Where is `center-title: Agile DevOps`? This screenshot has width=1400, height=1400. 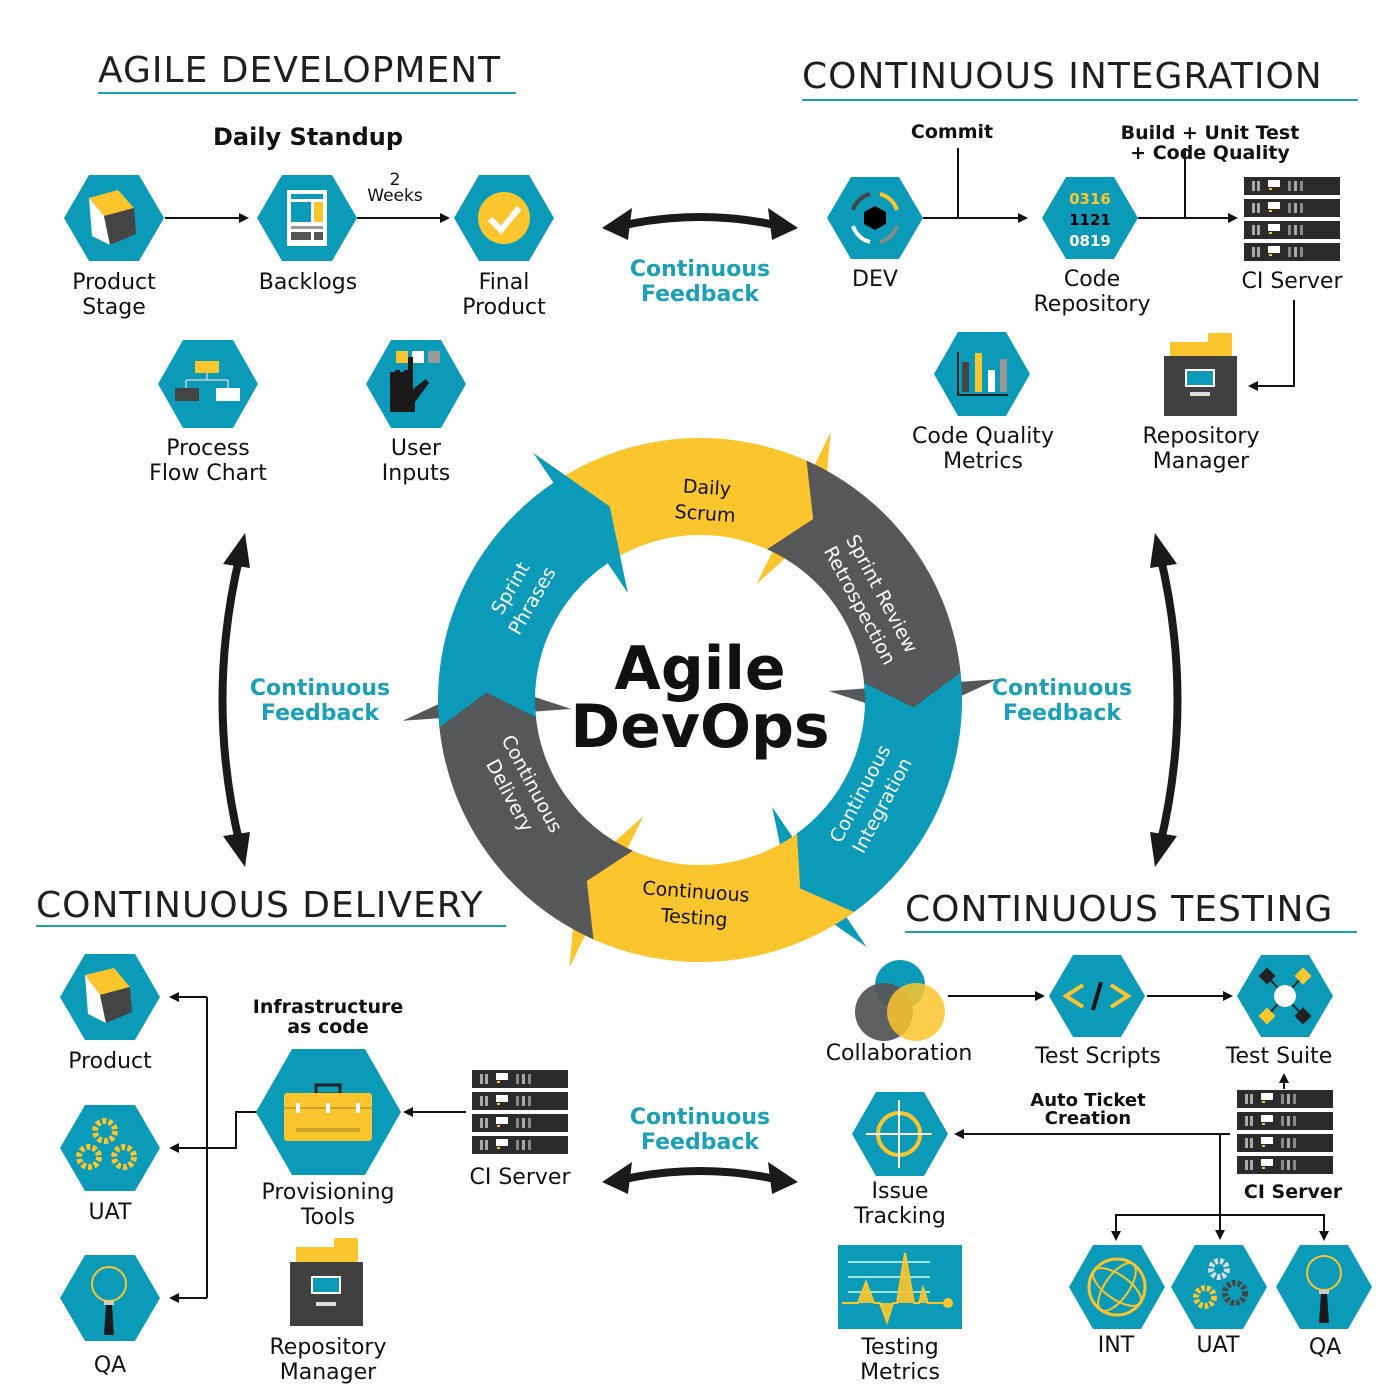 center-title: Agile DevOps is located at coordinates (700, 698).